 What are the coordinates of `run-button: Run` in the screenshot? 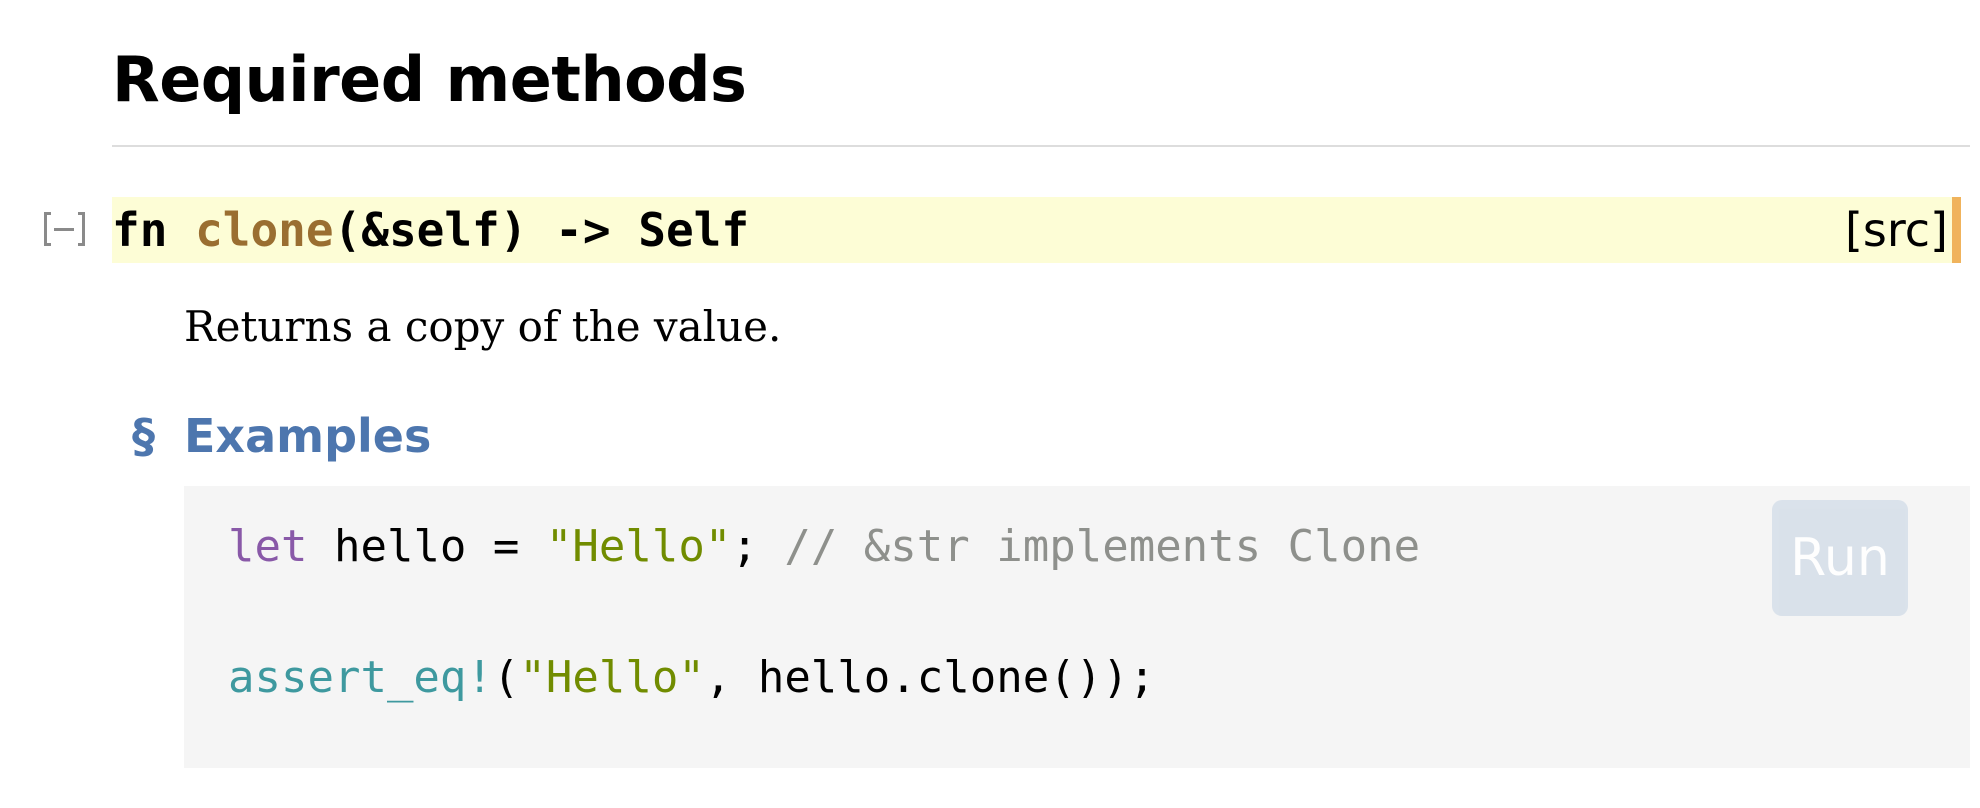 It's located at (1840, 558).